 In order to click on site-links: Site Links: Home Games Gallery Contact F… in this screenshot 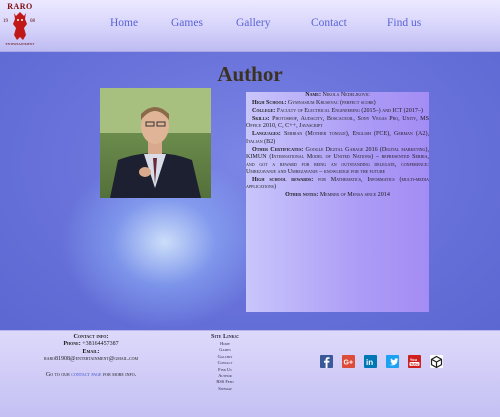, I will do `click(225, 362)`.